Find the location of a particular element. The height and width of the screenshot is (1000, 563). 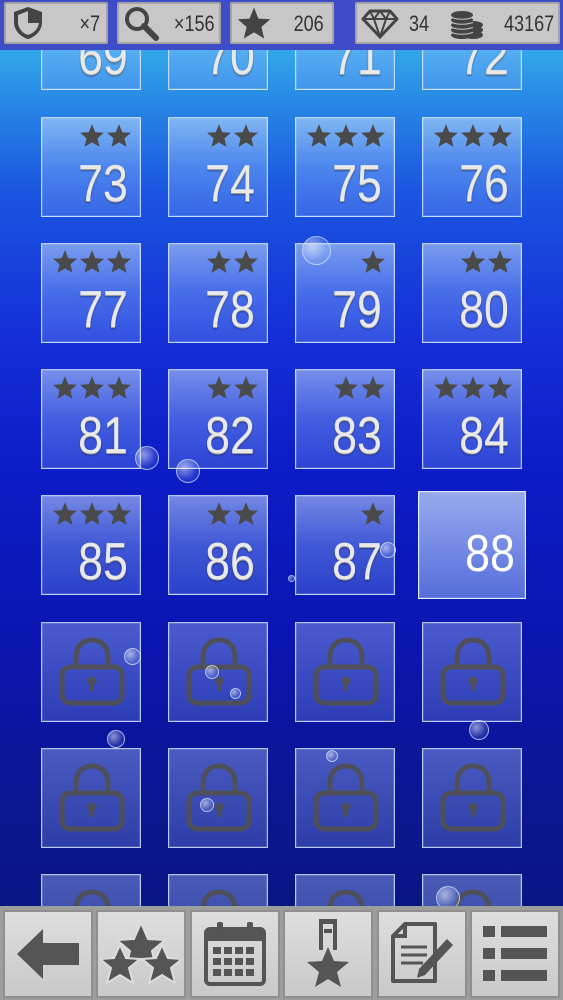

calendar-icon is located at coordinates (235, 954).